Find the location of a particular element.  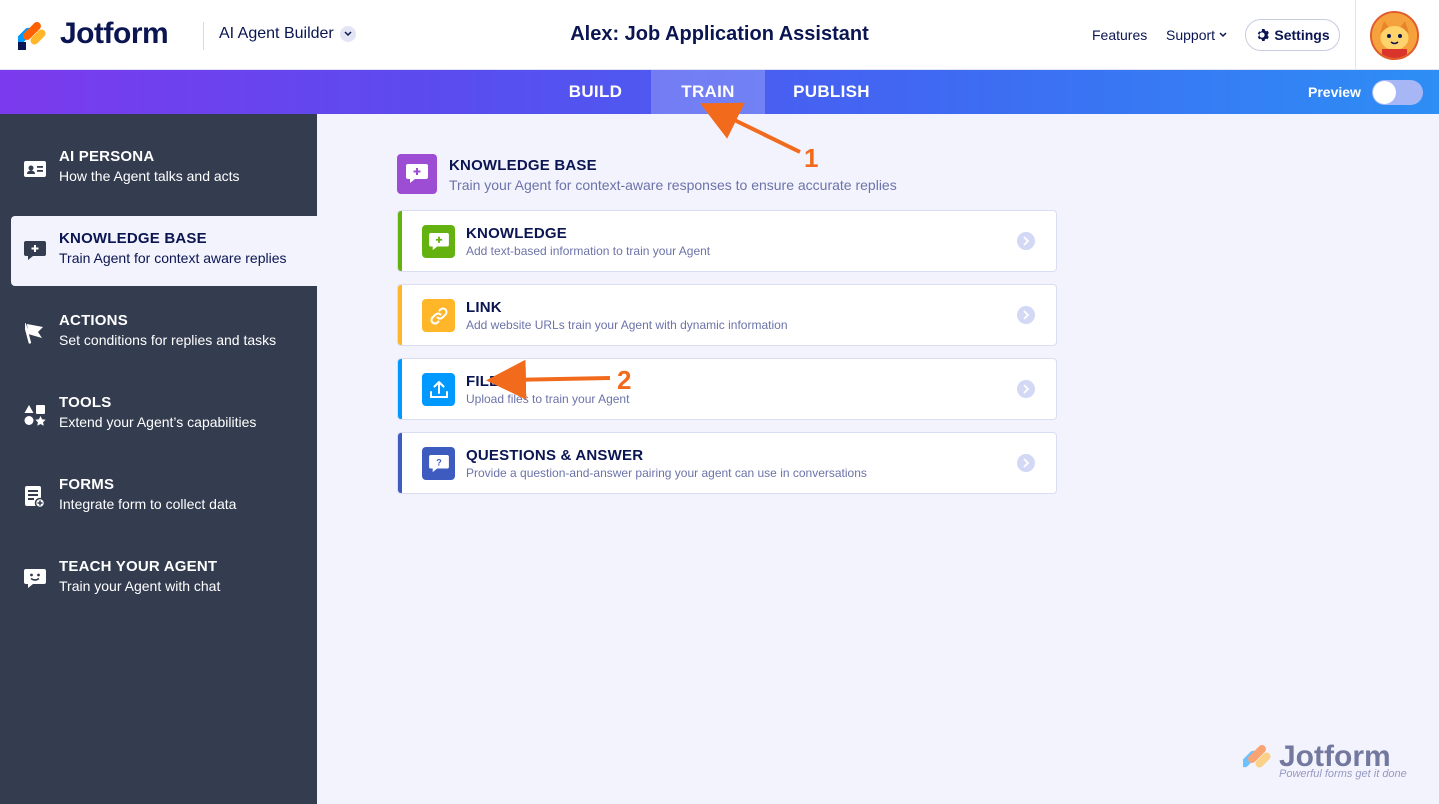

annotation-number: 2 is located at coordinates (624, 380).